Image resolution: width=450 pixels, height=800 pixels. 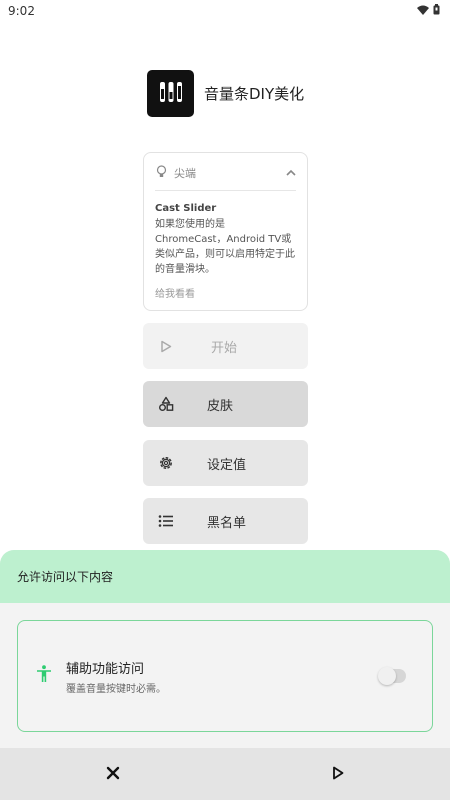 What do you see at coordinates (166, 404) in the screenshot?
I see `shapes-icon` at bounding box center [166, 404].